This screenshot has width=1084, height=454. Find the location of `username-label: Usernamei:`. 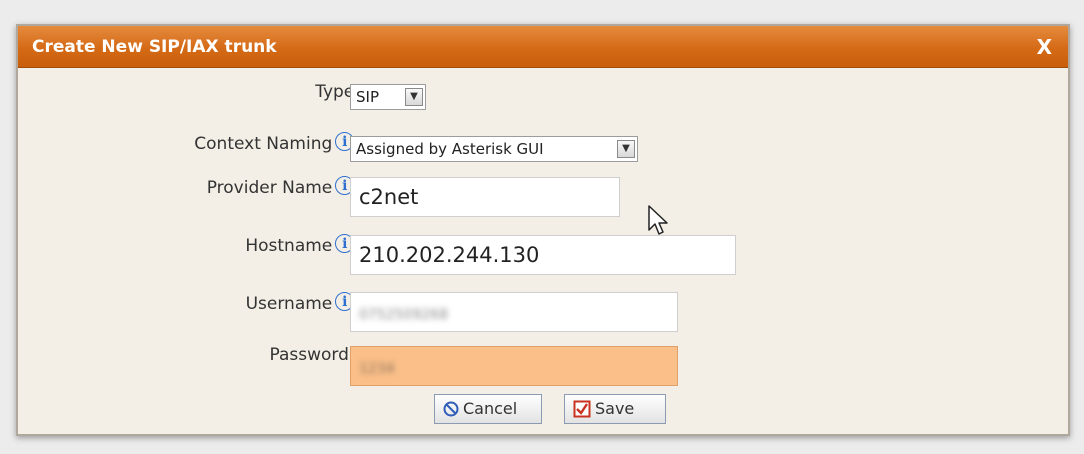

username-label: Usernamei: is located at coordinates (302, 303).